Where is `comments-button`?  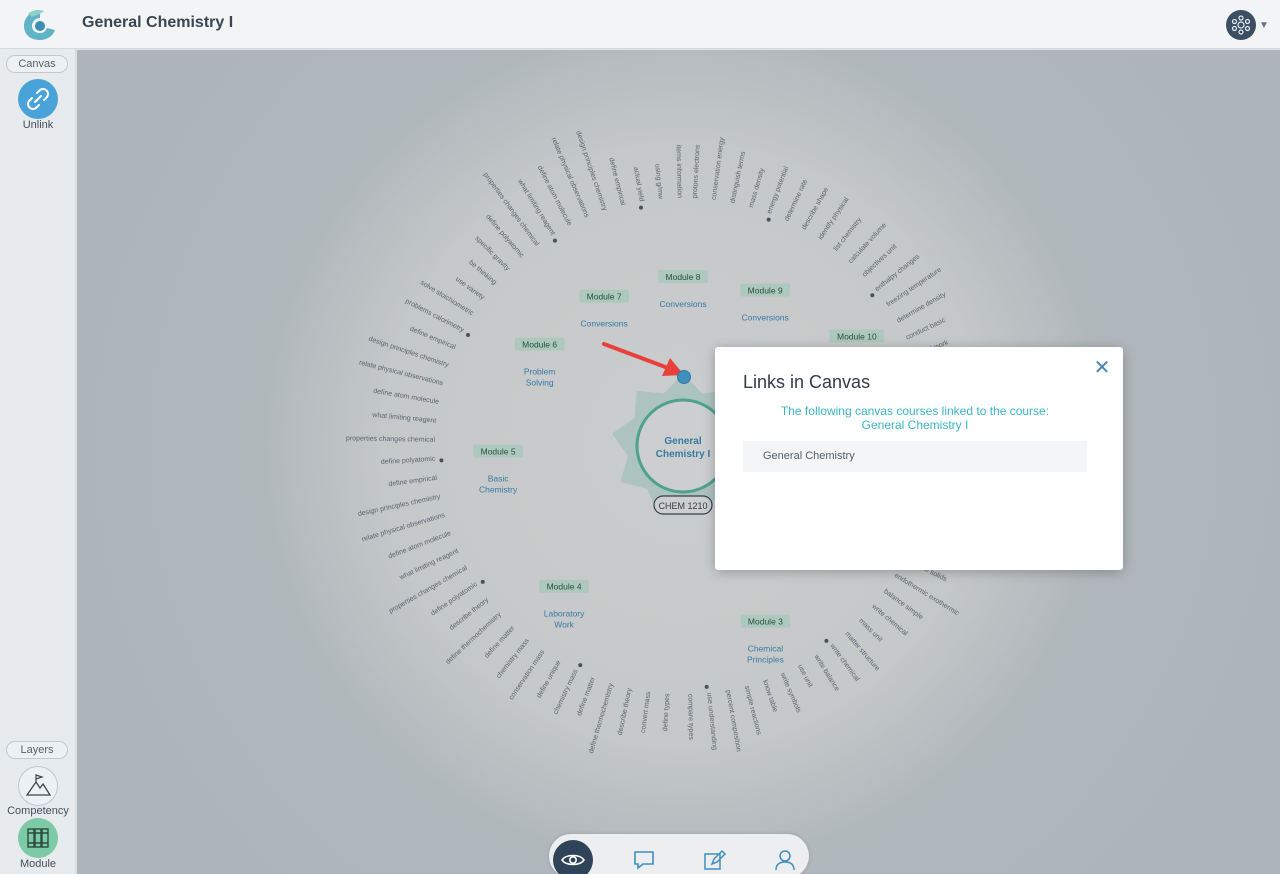
comments-button is located at coordinates (644, 857).